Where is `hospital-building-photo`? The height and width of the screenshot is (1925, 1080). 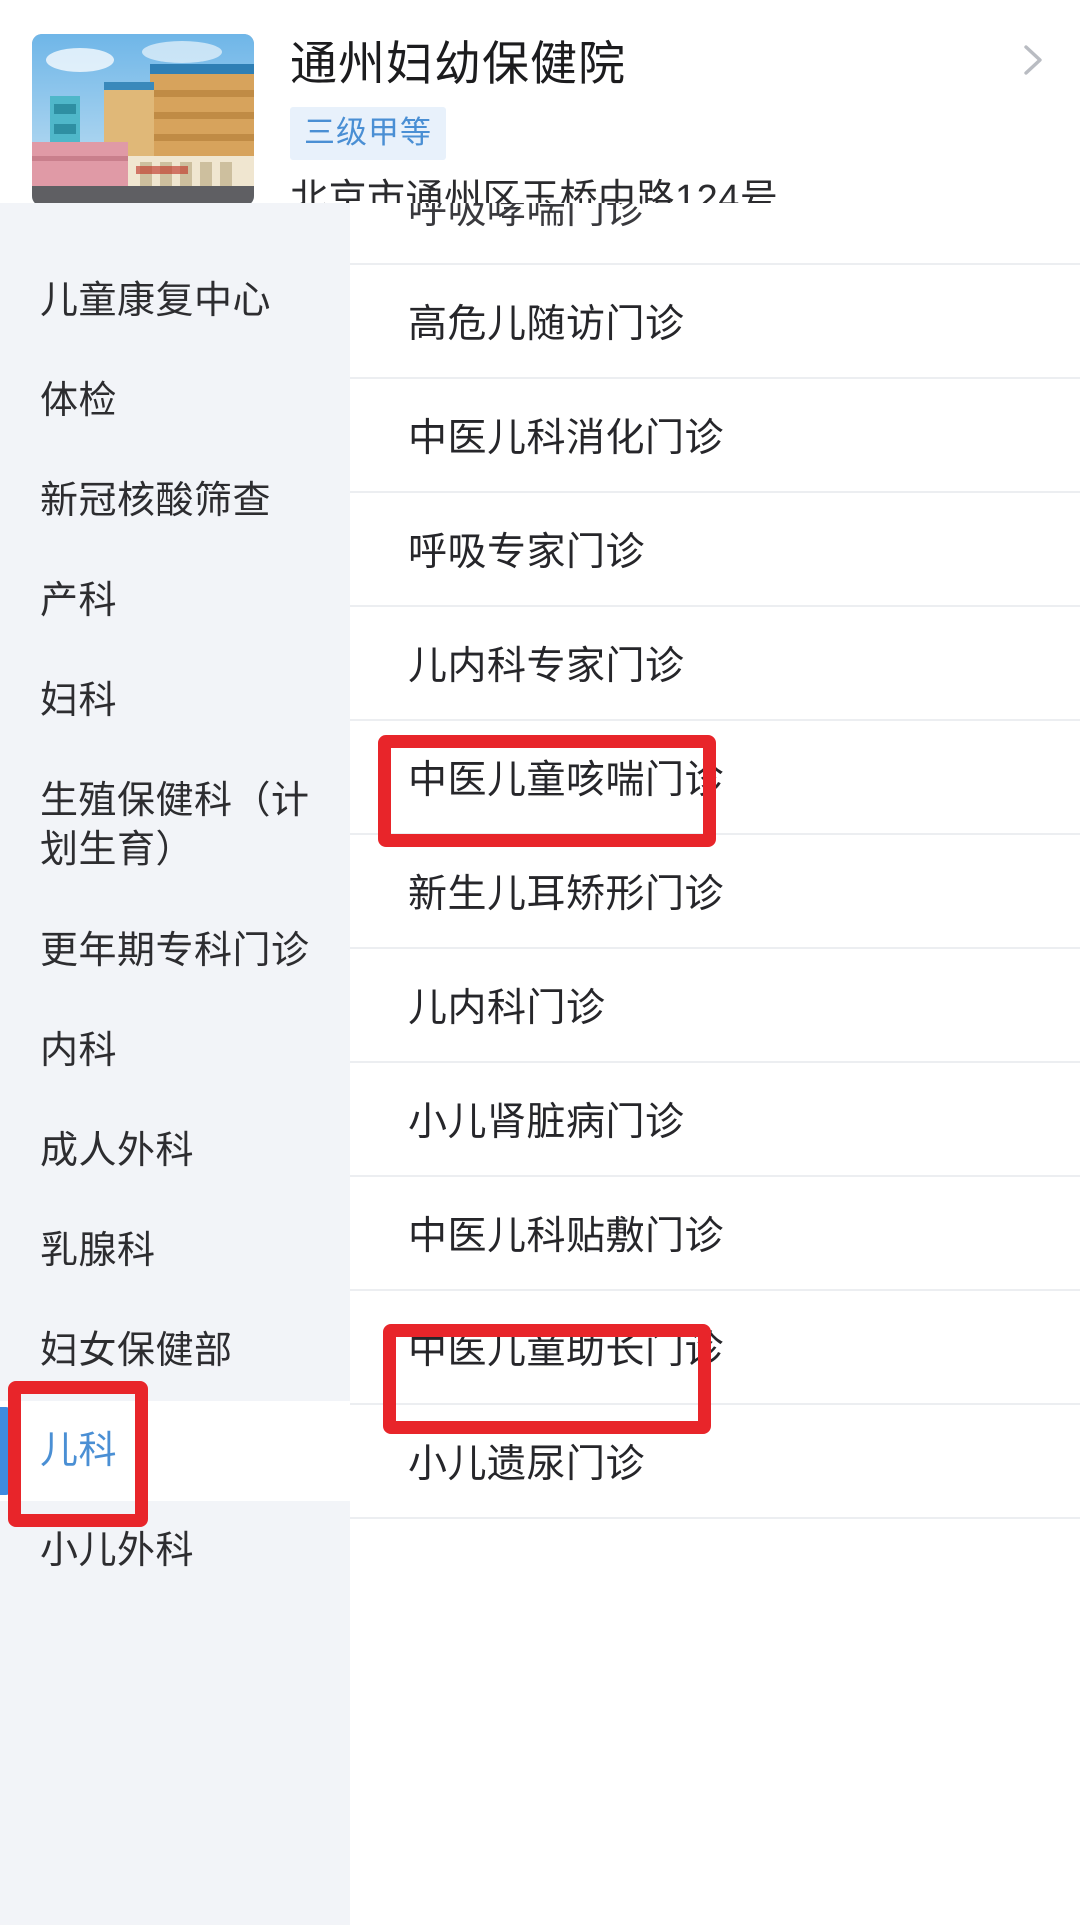
hospital-building-photo is located at coordinates (143, 120).